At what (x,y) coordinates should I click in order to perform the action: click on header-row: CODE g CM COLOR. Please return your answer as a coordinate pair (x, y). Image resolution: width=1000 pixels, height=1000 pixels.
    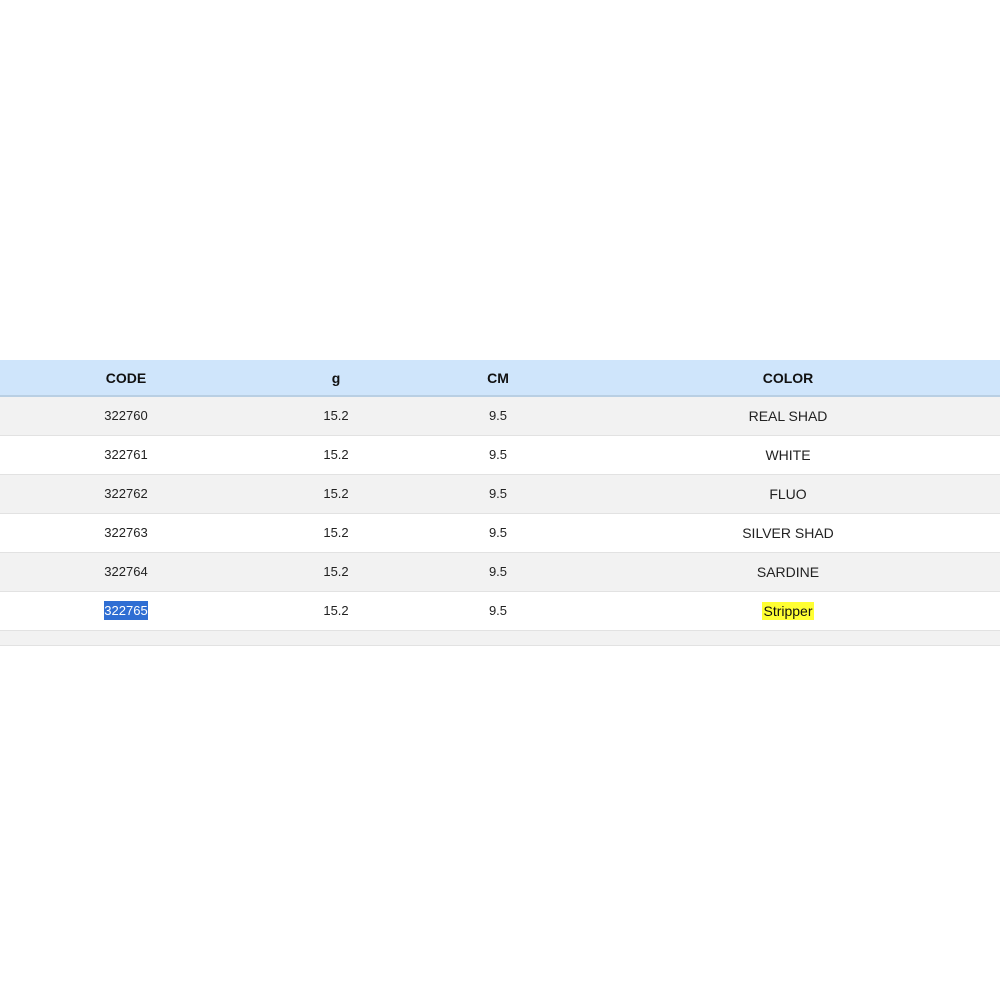
    Looking at the image, I should click on (500, 378).